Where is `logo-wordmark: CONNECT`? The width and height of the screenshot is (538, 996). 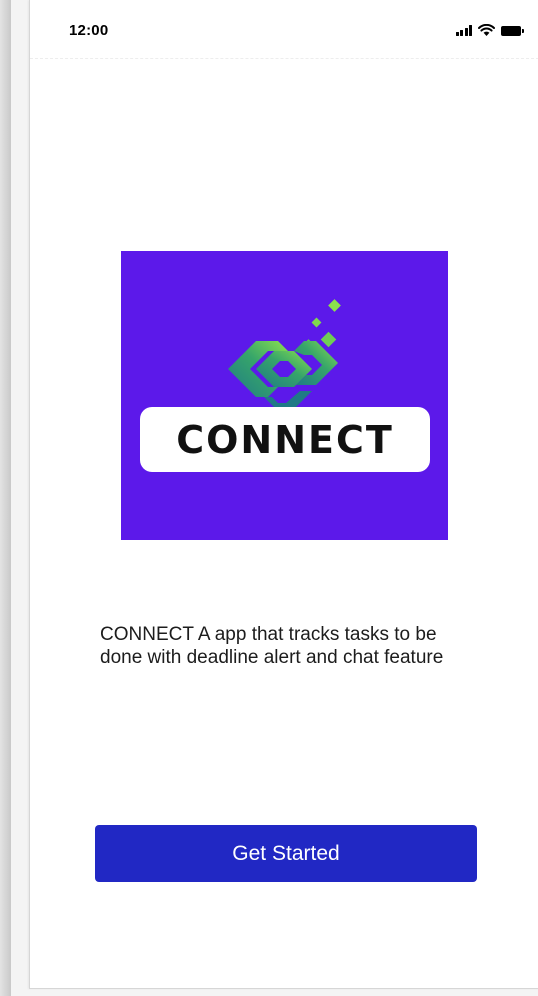
logo-wordmark: CONNECT is located at coordinates (285, 439).